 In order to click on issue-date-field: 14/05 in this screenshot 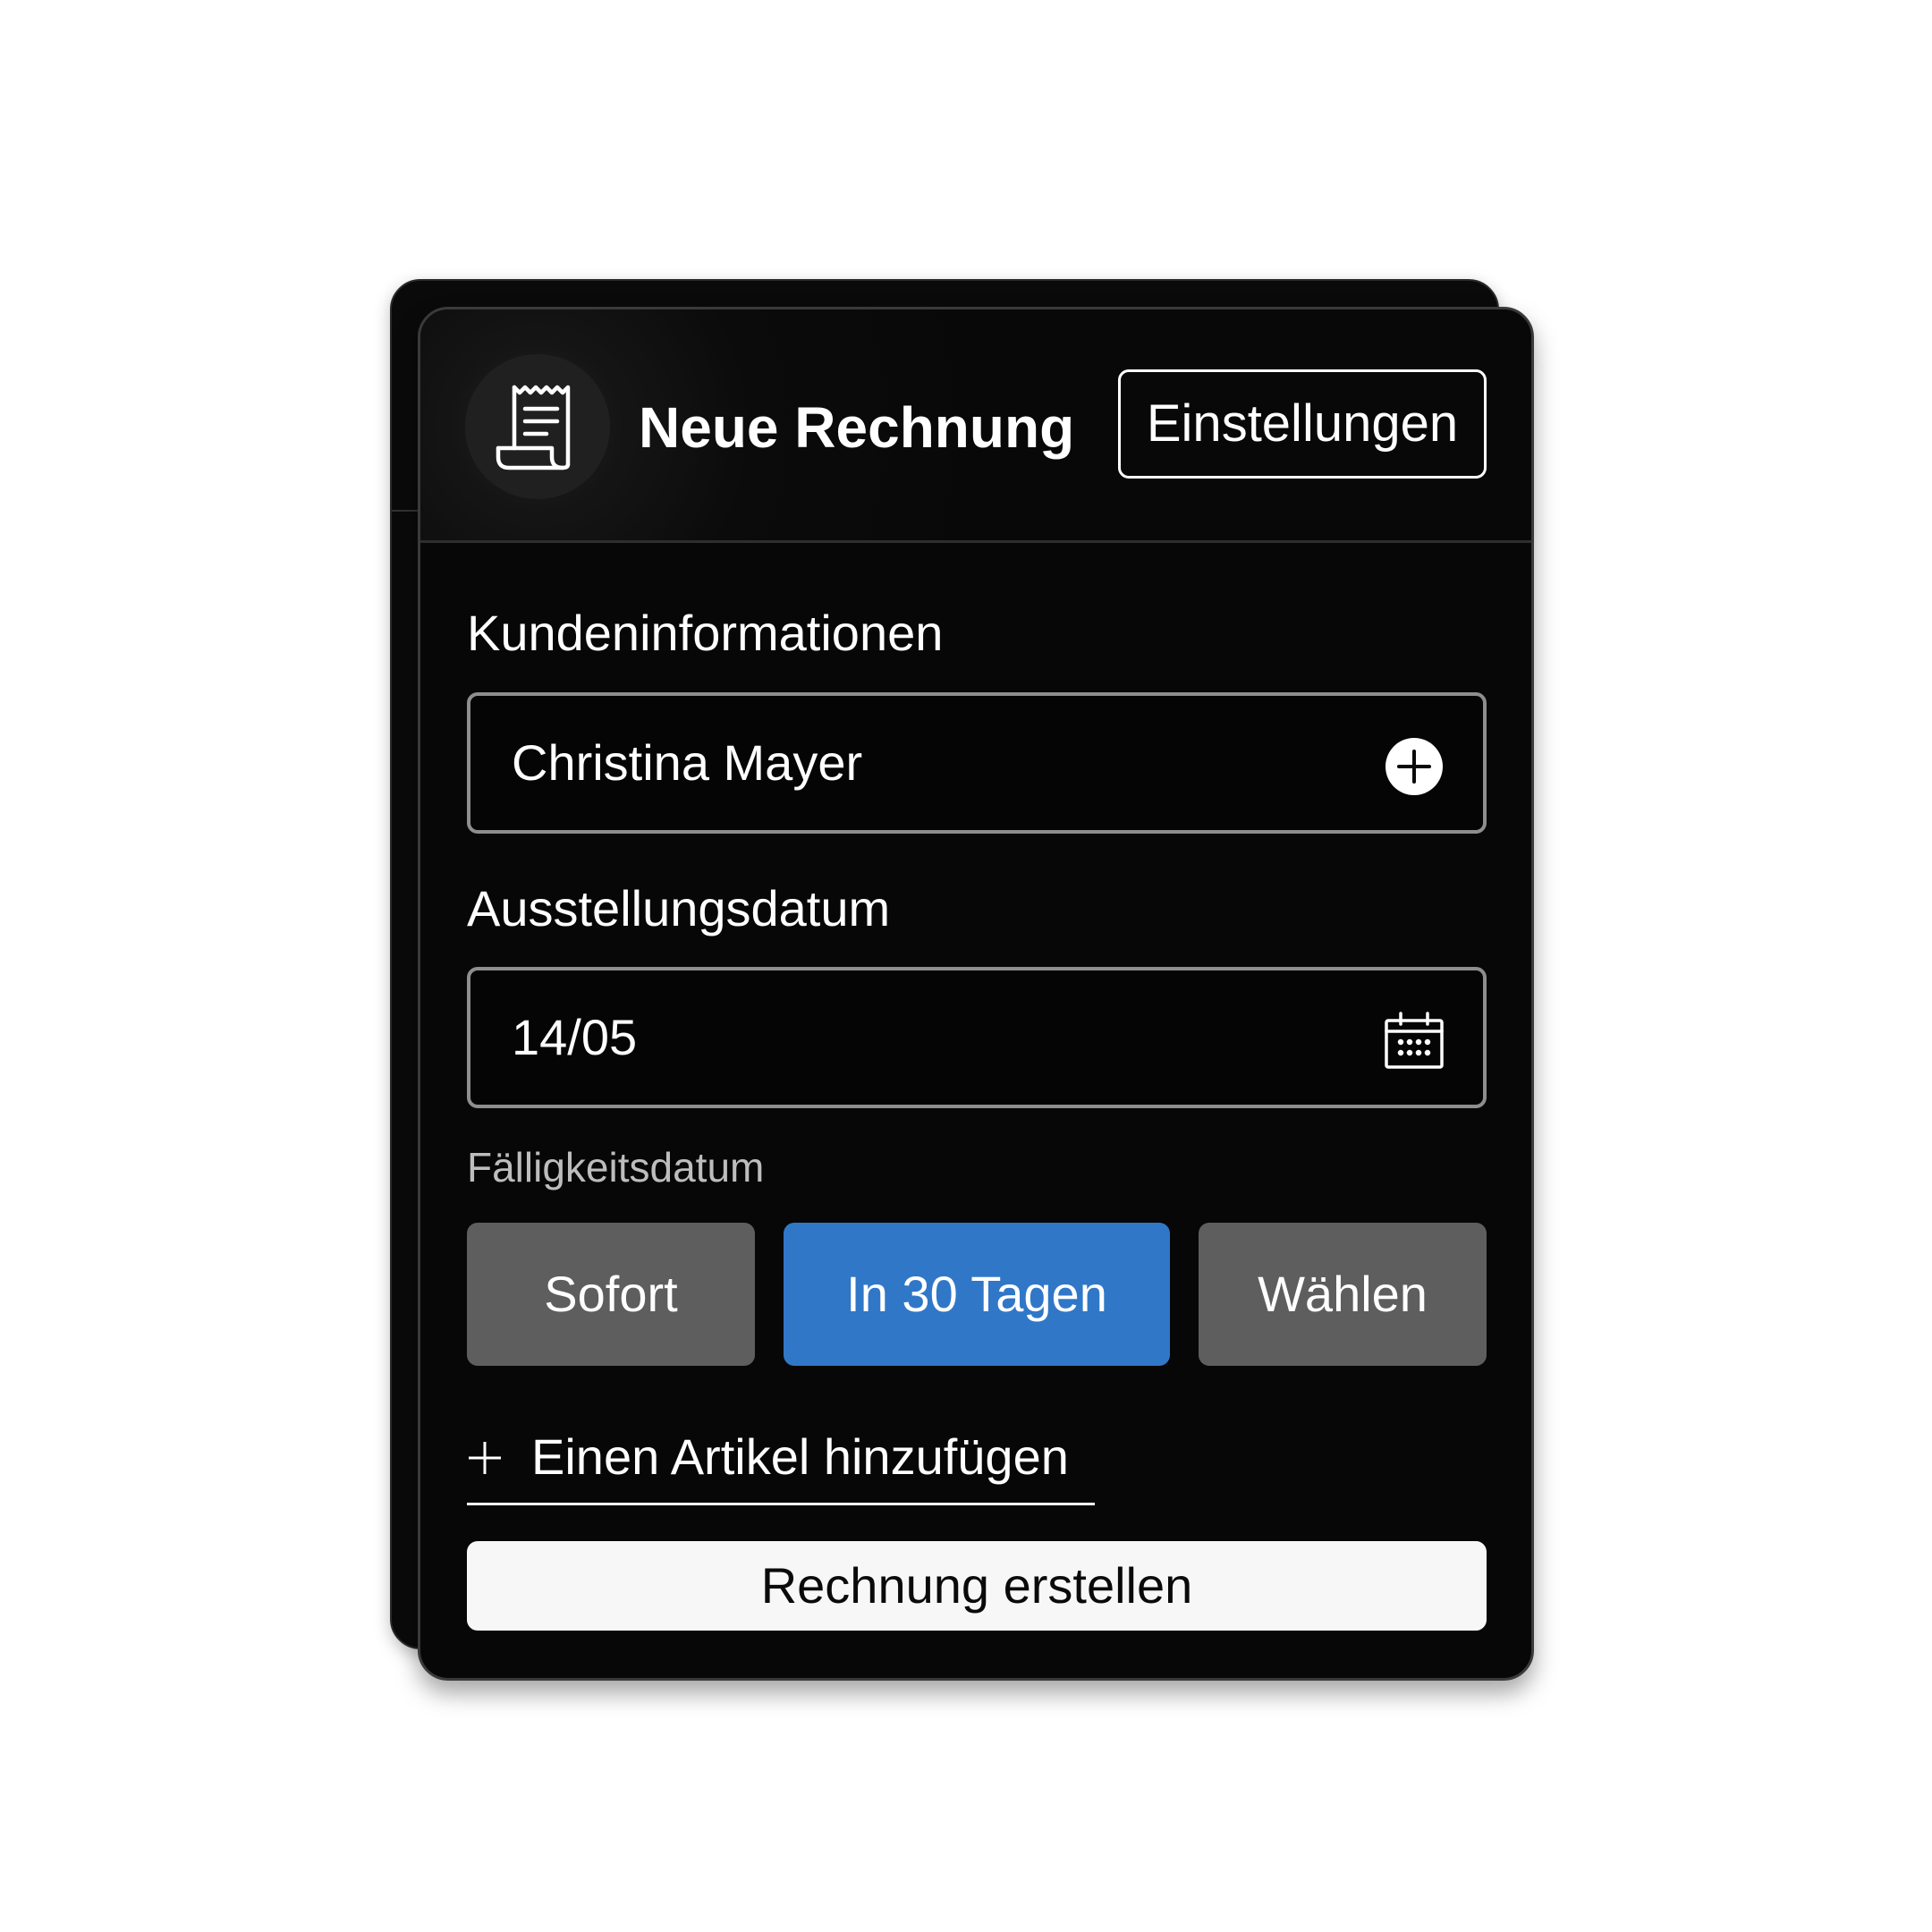, I will do `click(977, 1037)`.